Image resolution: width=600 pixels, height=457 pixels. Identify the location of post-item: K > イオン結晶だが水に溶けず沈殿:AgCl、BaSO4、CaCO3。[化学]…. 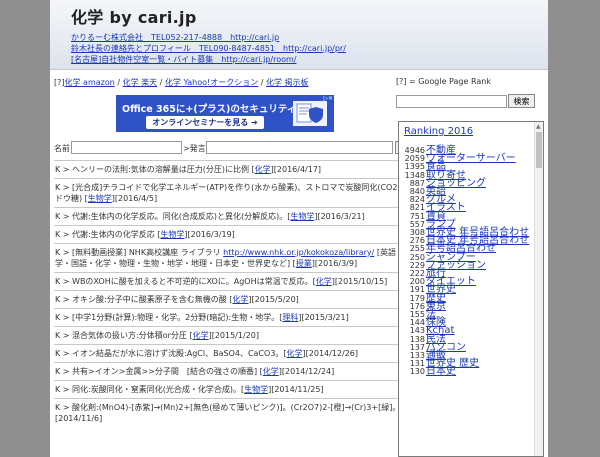
(240, 353).